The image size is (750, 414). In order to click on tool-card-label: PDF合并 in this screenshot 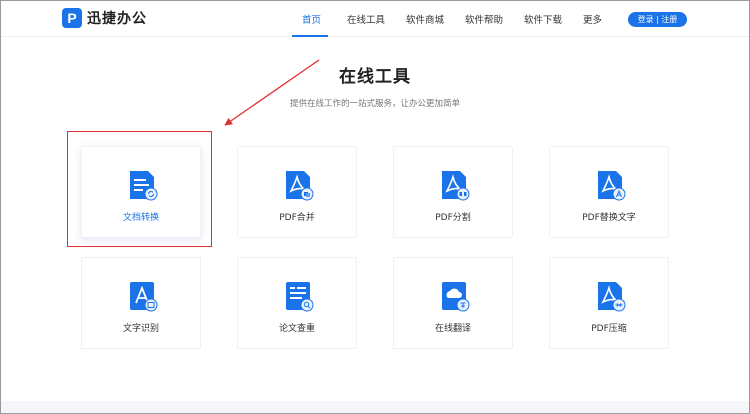, I will do `click(297, 218)`.